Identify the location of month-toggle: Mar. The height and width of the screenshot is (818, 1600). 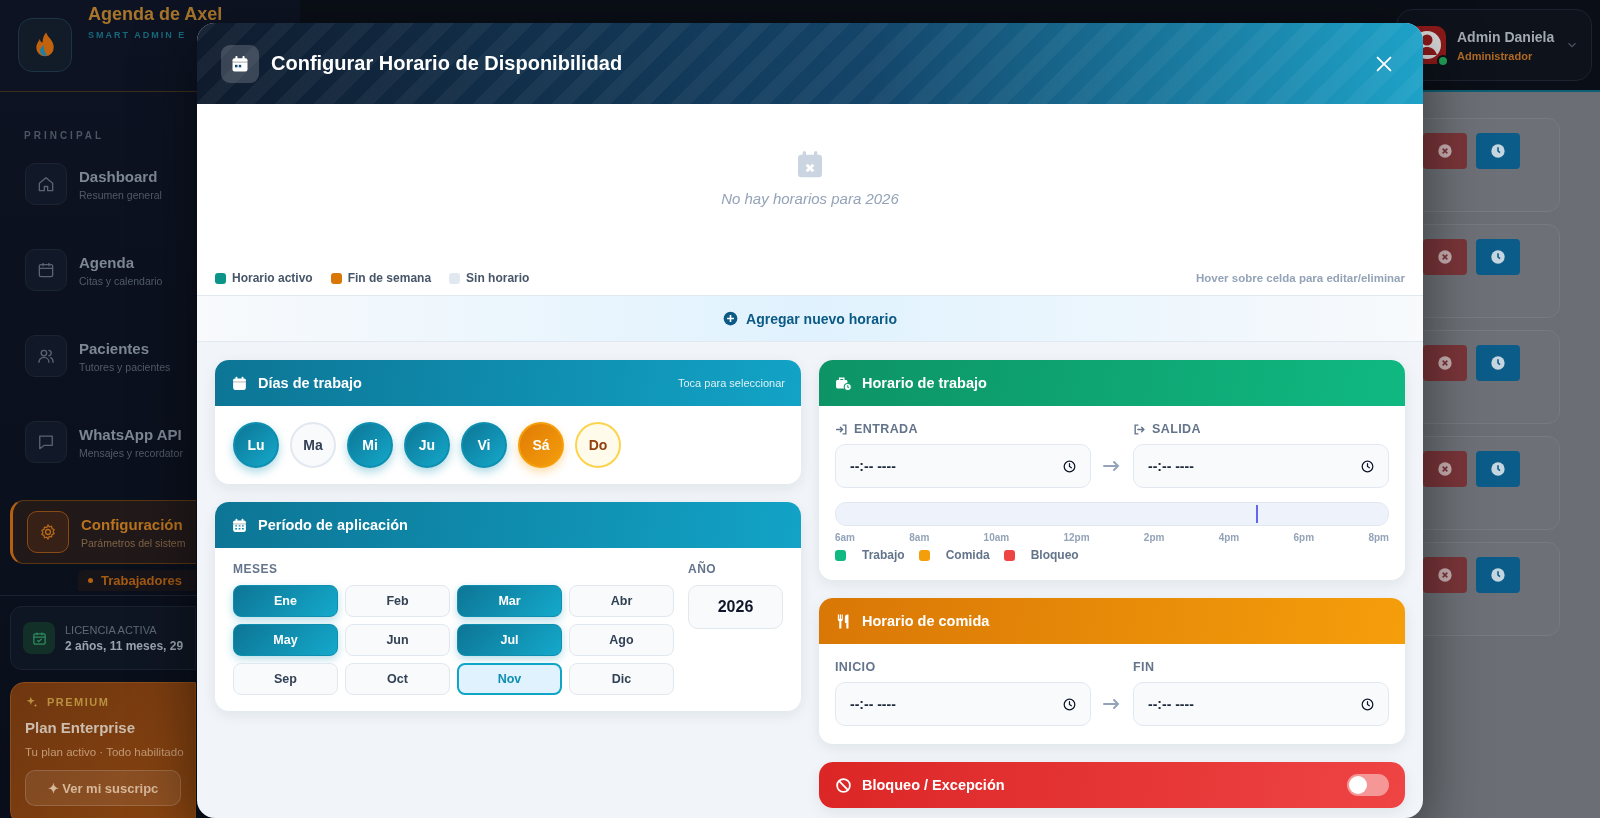
(509, 601).